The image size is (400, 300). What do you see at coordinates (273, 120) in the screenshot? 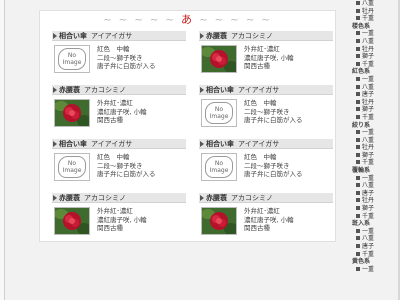
I see `description-line: 唐子弁に白筋が入る` at bounding box center [273, 120].